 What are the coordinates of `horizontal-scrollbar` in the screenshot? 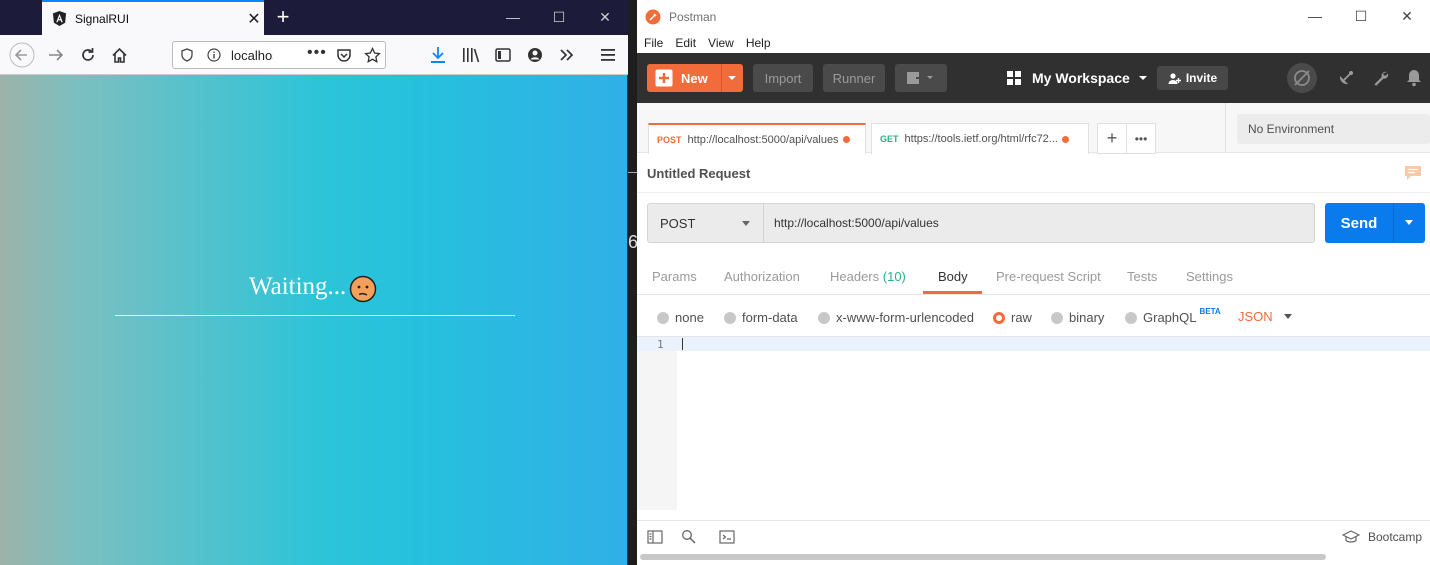 It's located at (983, 557).